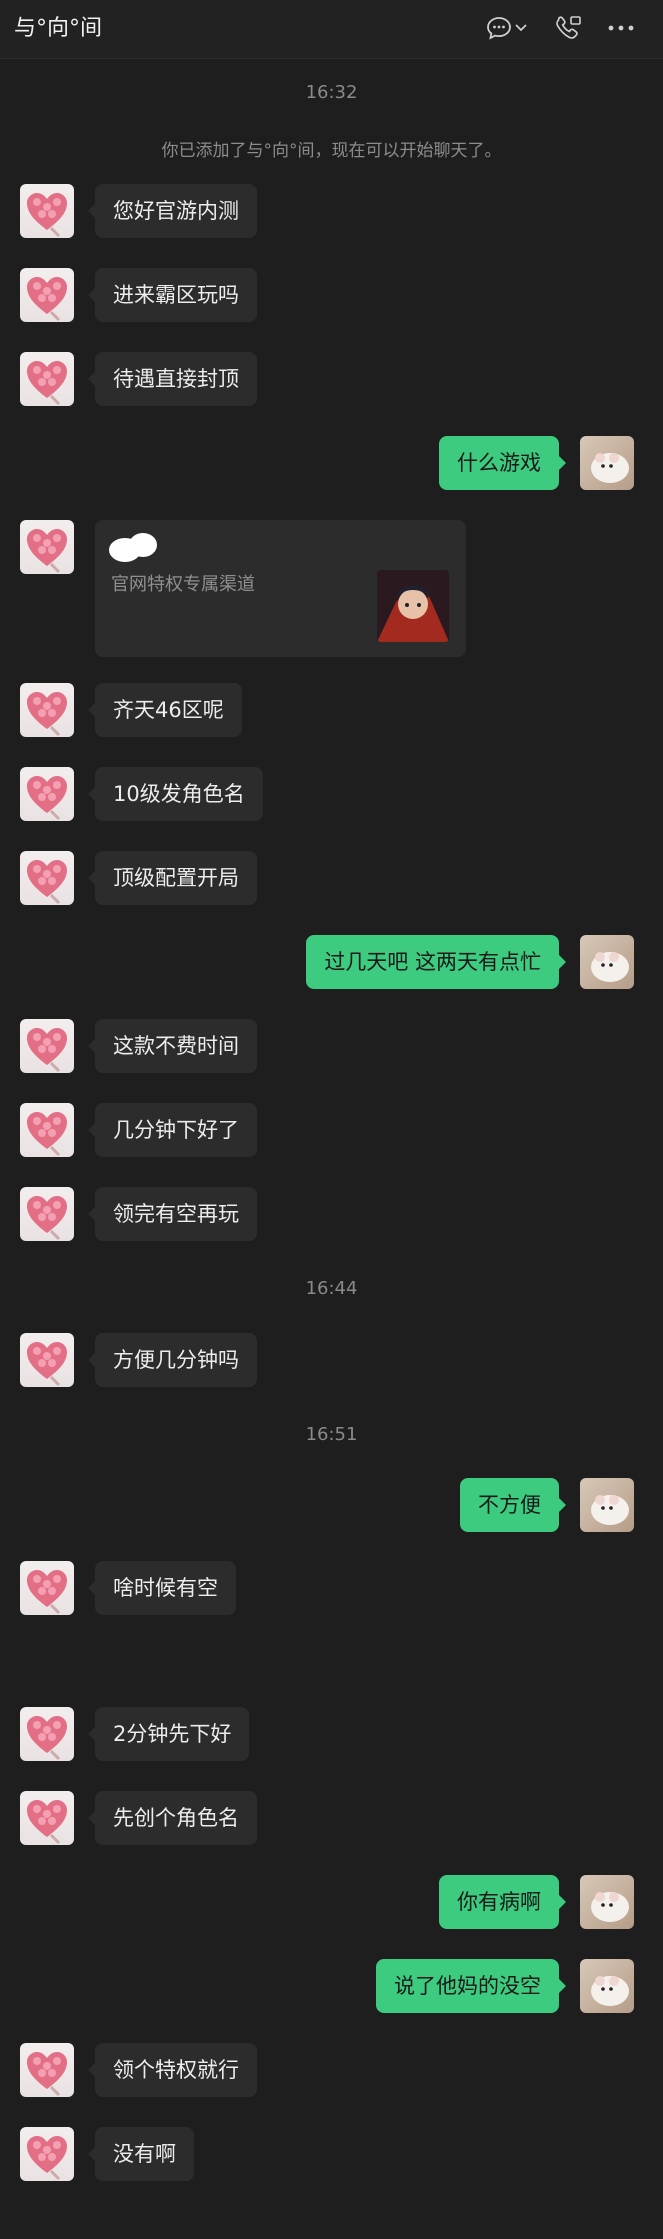  I want to click on redacted-title, so click(135, 547).